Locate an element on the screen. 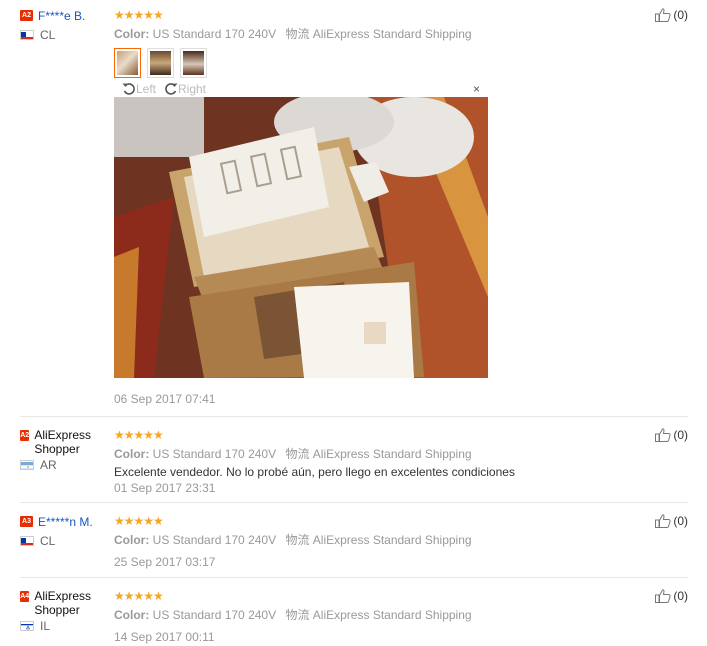 This screenshot has height=646, width=707. buyer-level-badge: A4 is located at coordinates (25, 596).